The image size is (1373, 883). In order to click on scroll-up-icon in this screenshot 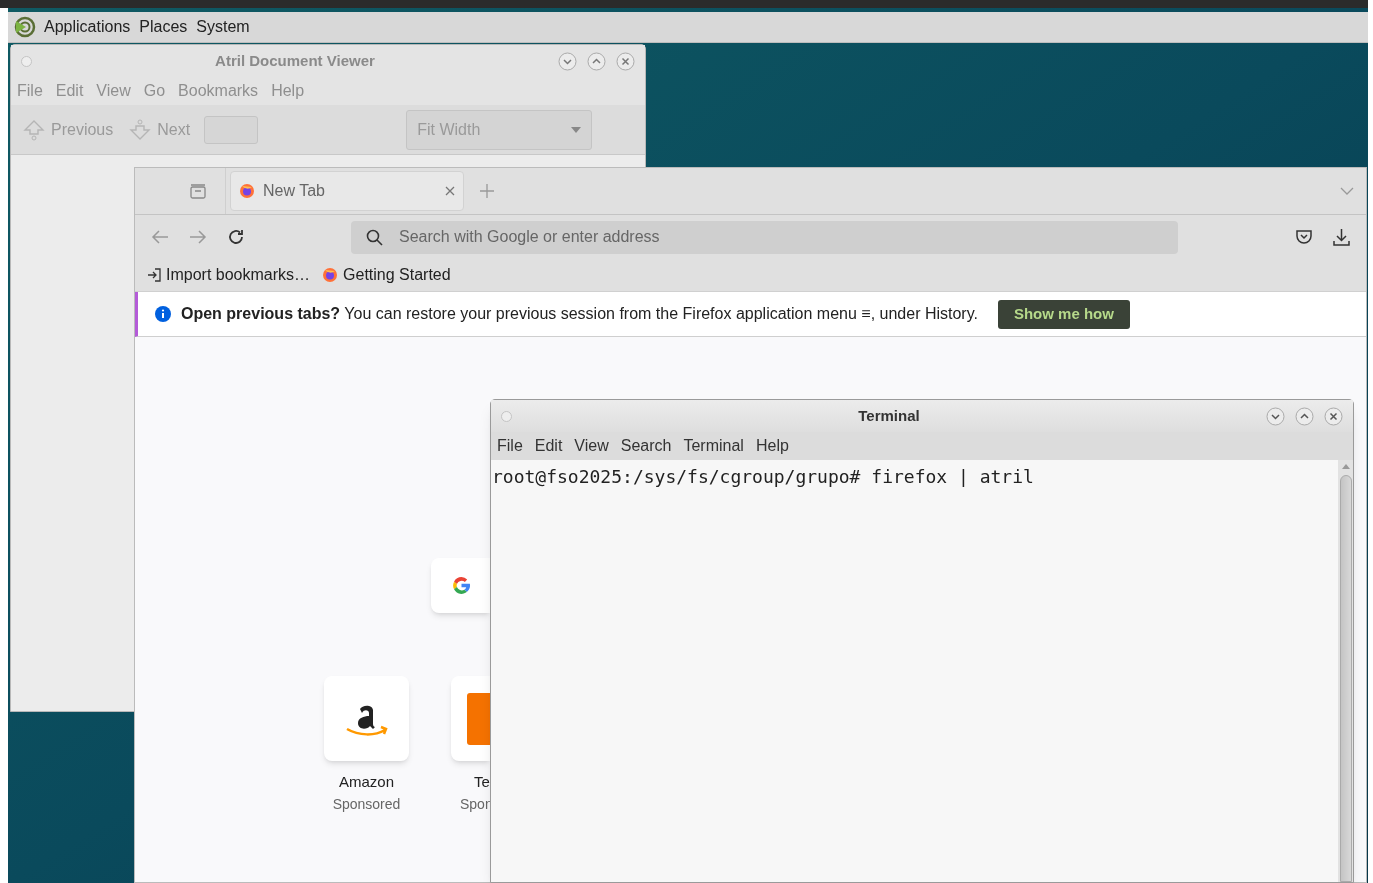, I will do `click(1345, 466)`.